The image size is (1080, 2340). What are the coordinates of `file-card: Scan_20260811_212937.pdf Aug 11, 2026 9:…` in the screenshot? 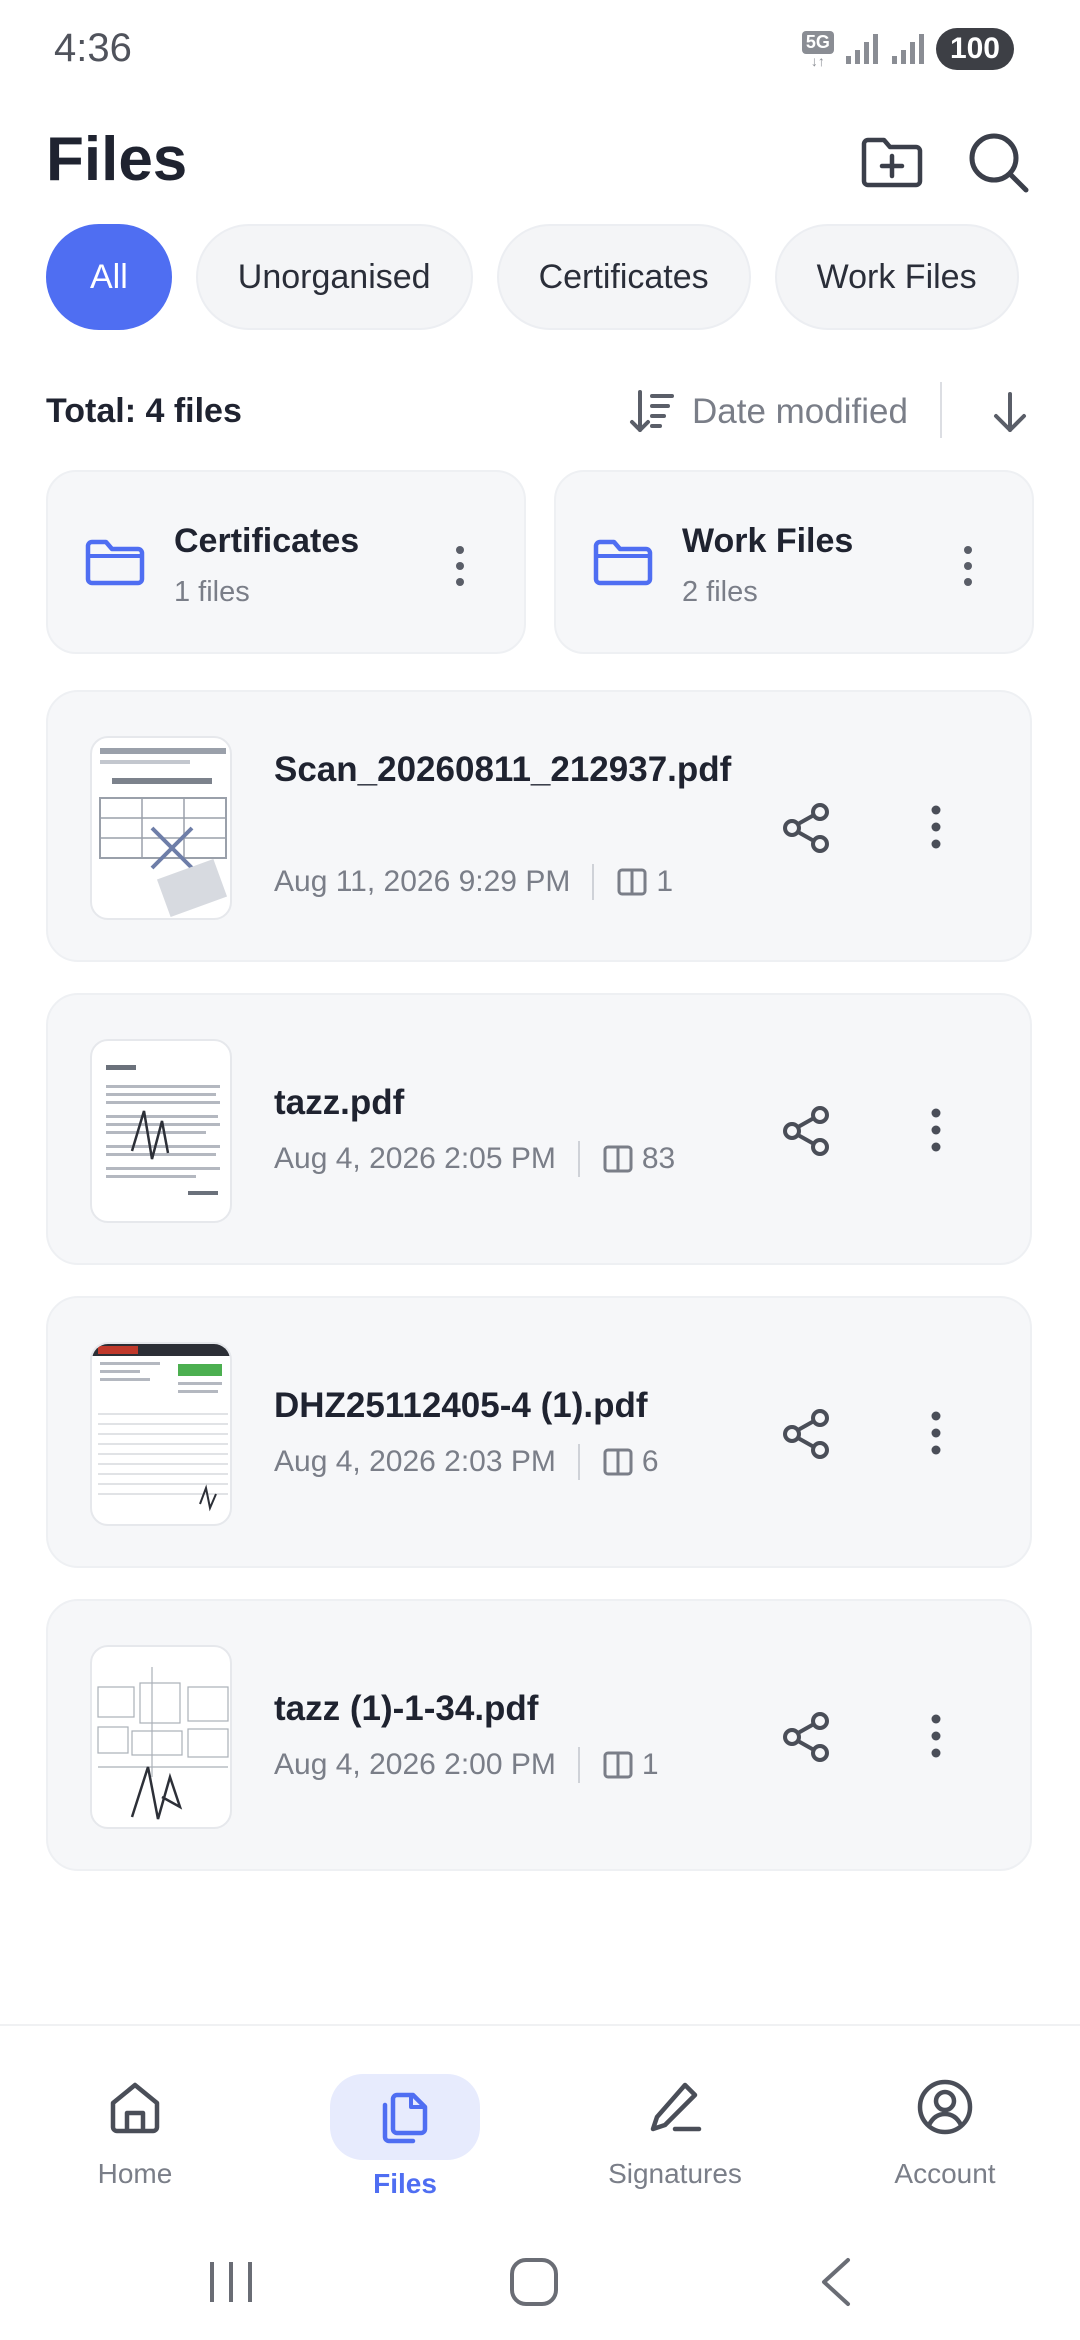 It's located at (539, 826).